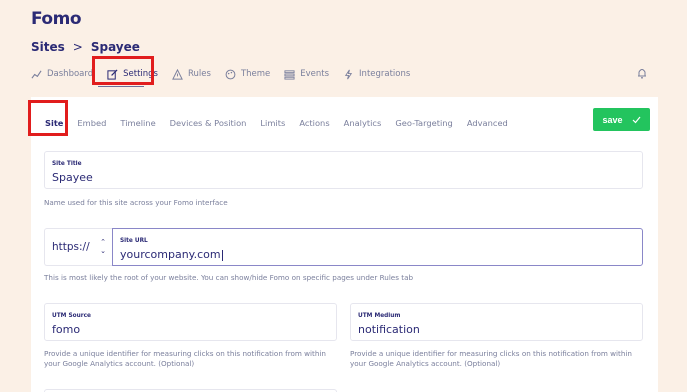 This screenshot has height=392, width=687. What do you see at coordinates (190, 322) in the screenshot?
I see `utm-source-field: UTM Source fomo` at bounding box center [190, 322].